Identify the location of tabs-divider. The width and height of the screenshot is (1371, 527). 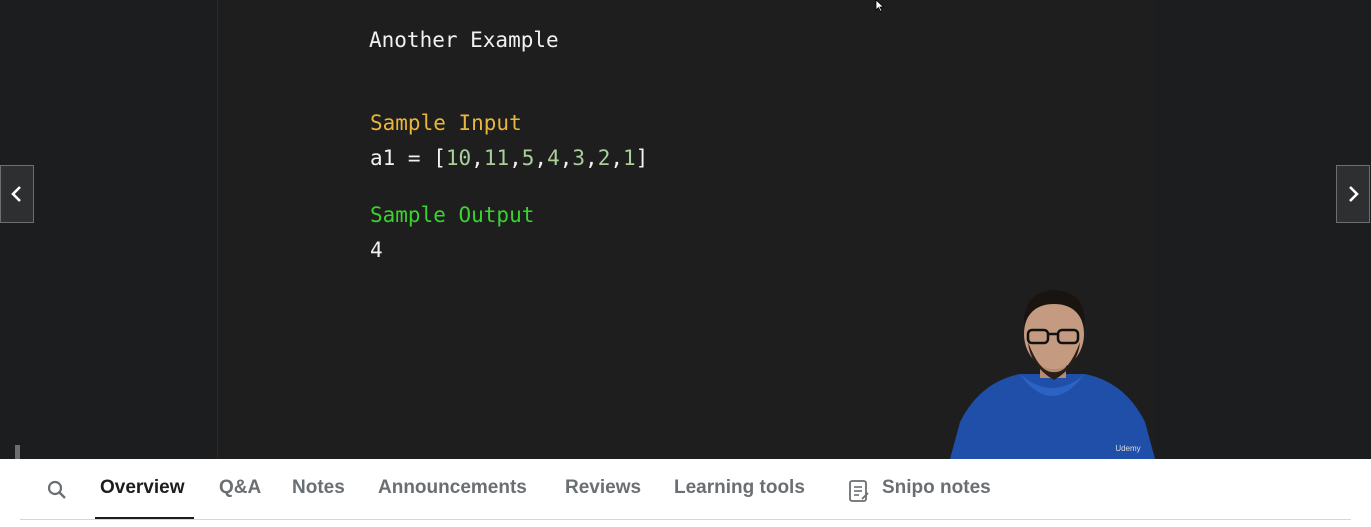
(685, 519).